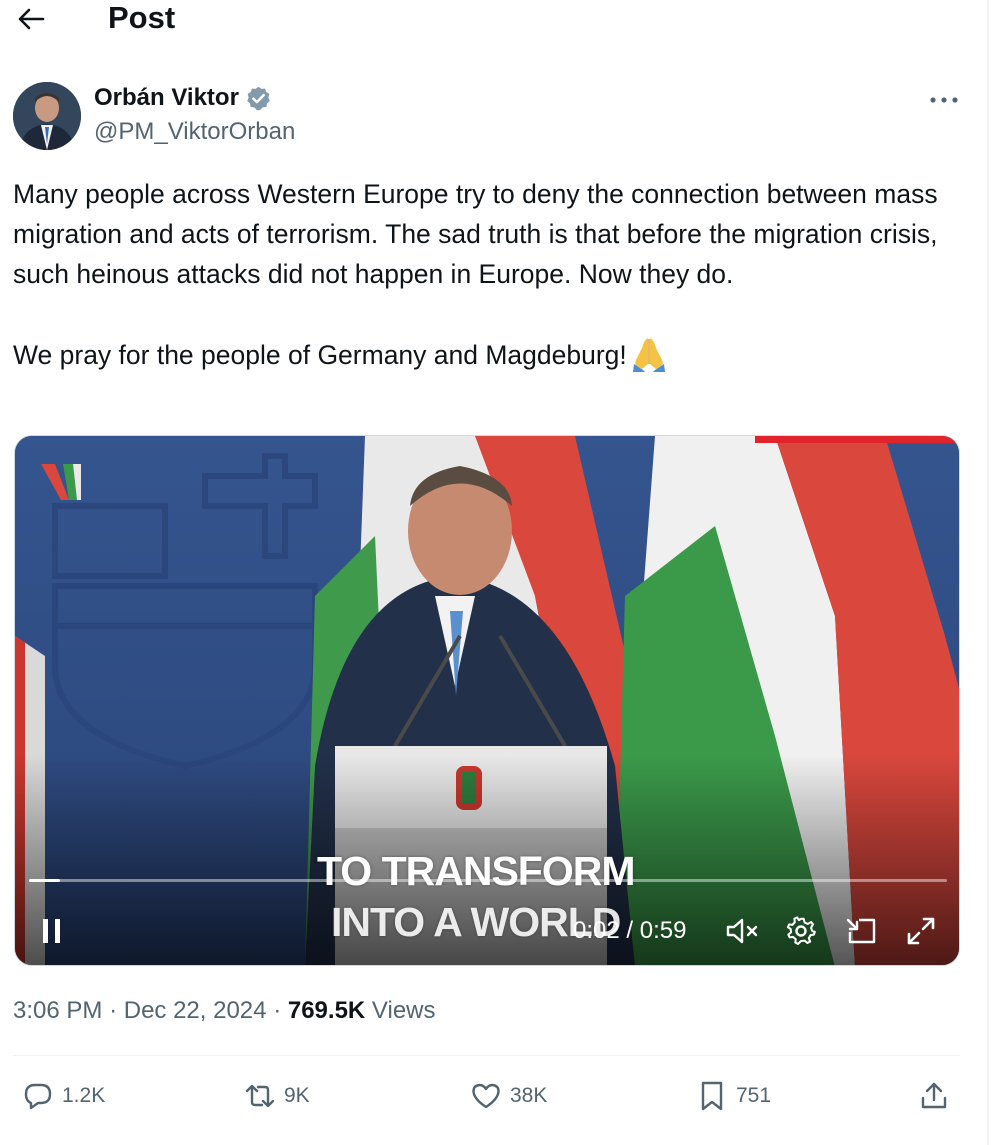 This screenshot has height=1145, width=1000. I want to click on share-button, so click(934, 1096).